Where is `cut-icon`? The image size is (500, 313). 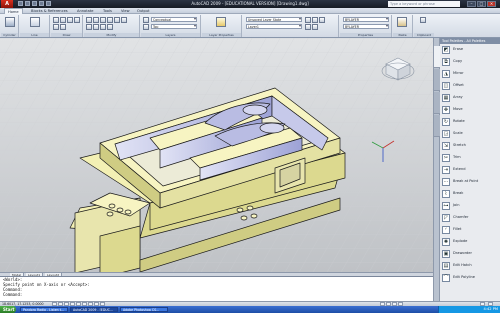 cut-icon is located at coordinates (423, 20).